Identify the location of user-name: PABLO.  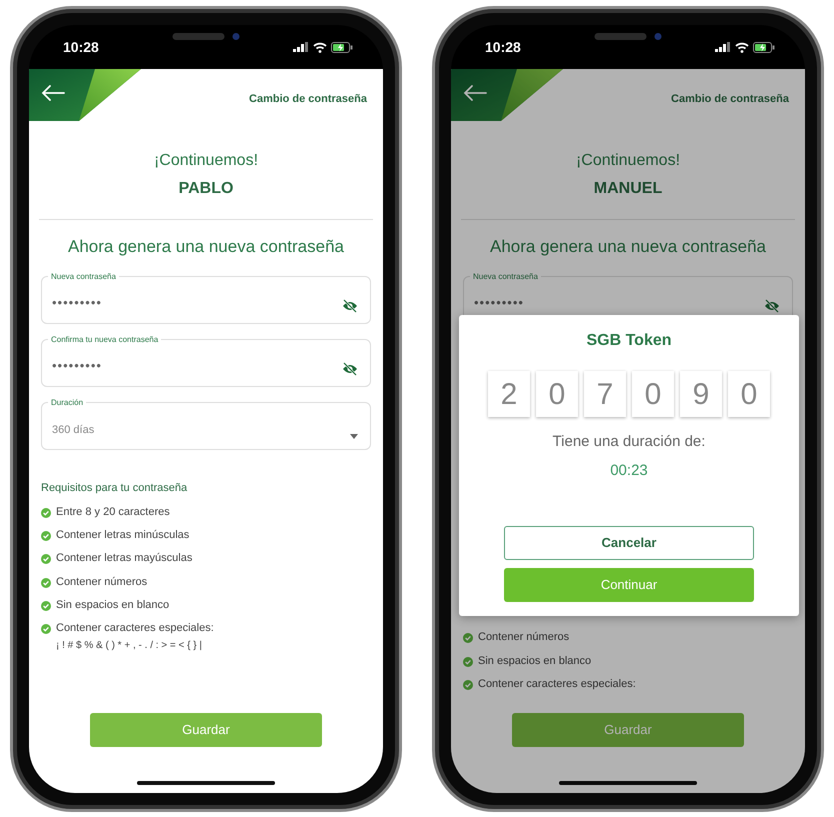
(206, 189).